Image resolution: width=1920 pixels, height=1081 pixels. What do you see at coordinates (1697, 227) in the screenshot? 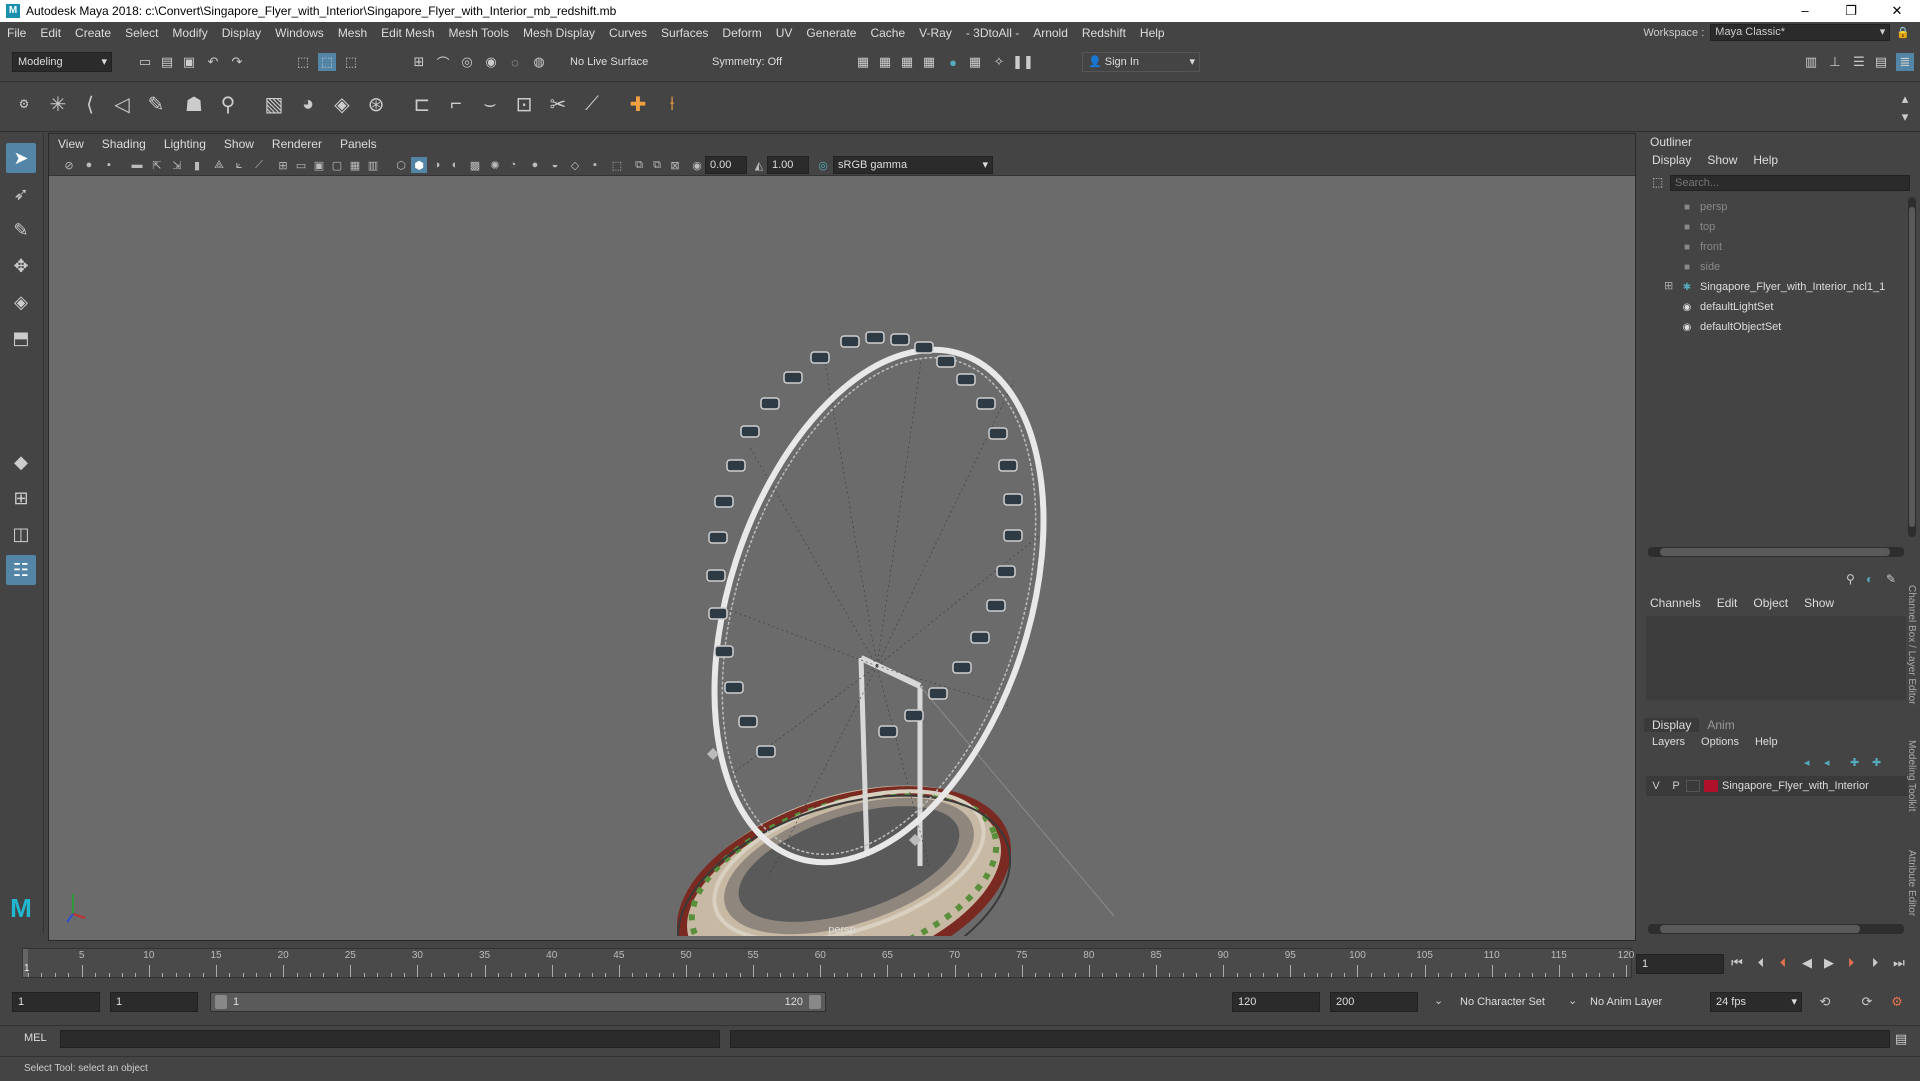
I see `outliner-item-top: ■ top` at bounding box center [1697, 227].